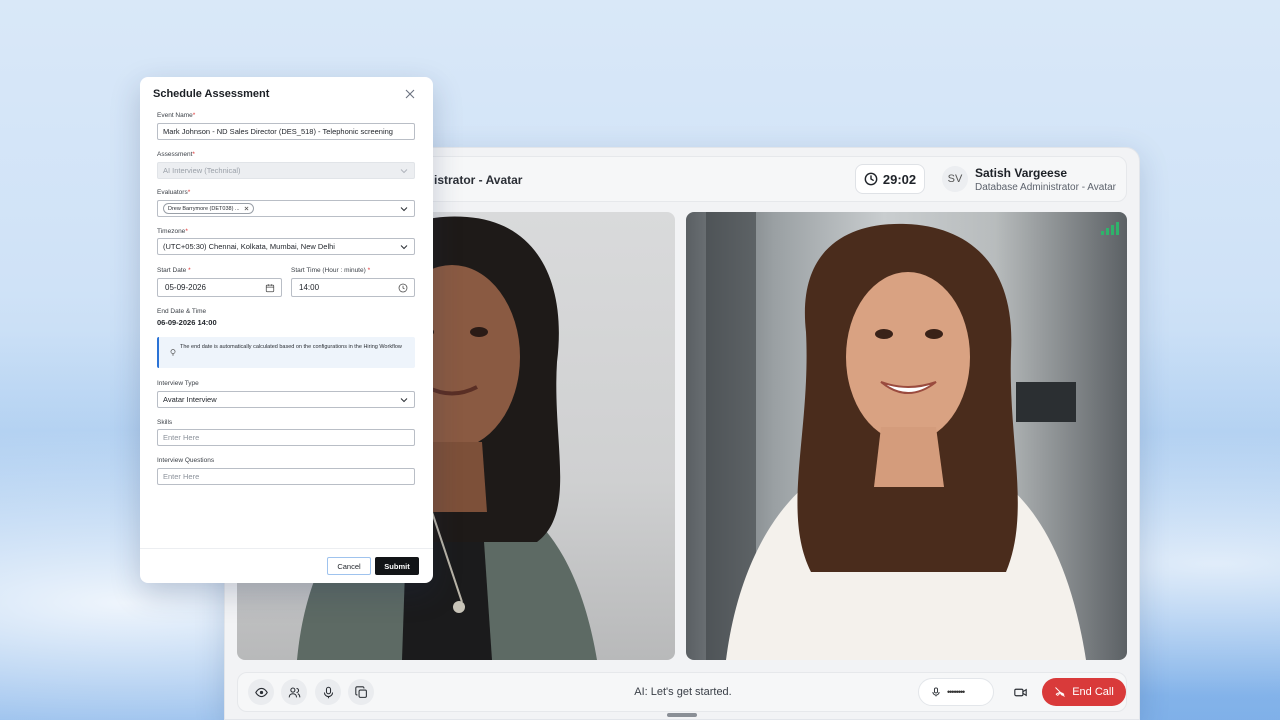  What do you see at coordinates (176, 154) in the screenshot?
I see `assessment-label: Assessment*` at bounding box center [176, 154].